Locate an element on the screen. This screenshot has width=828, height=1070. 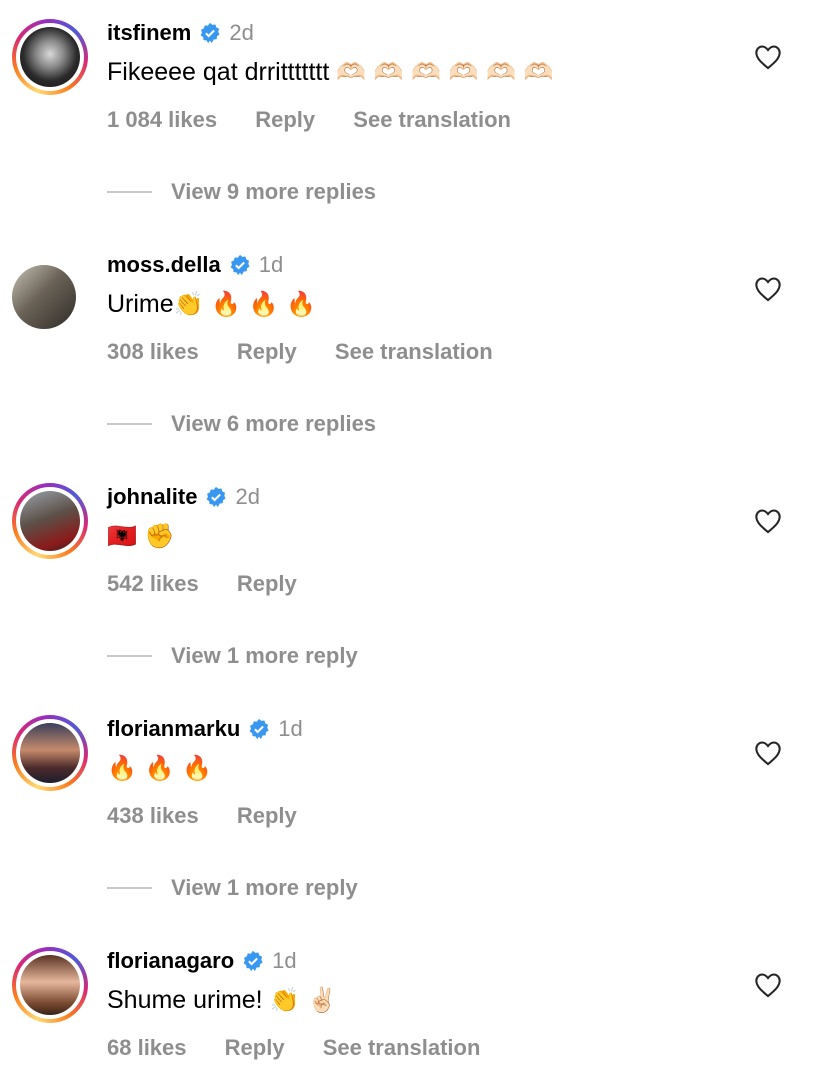
comment-emoji: 🔥 🔥 🔥 is located at coordinates (159, 768).